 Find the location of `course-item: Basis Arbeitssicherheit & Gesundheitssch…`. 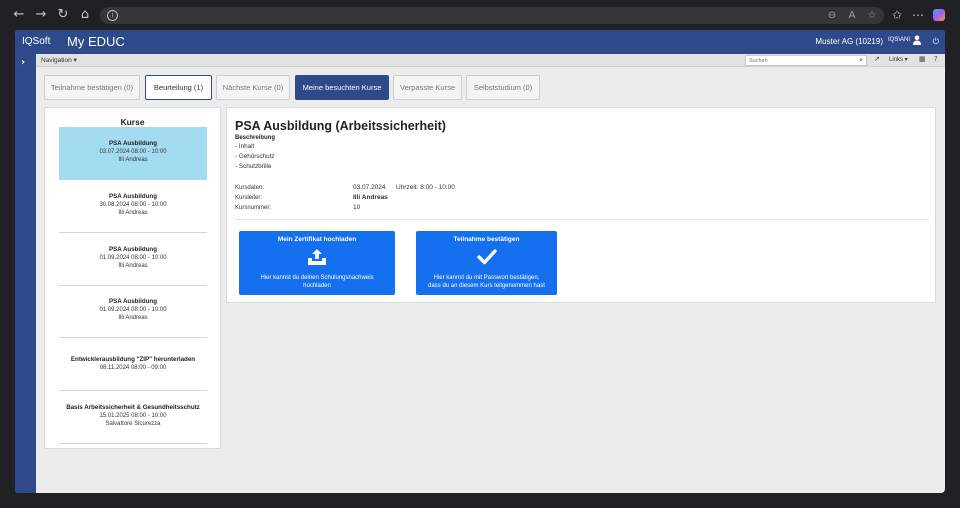

course-item: Basis Arbeitssicherheit & Gesundheitssch… is located at coordinates (133, 417).